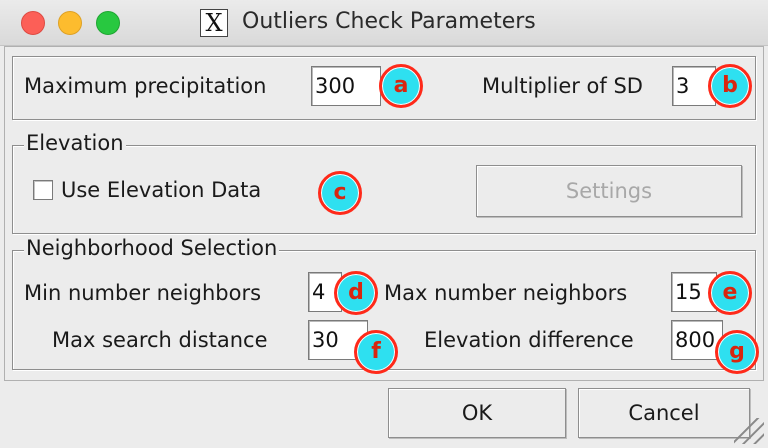 This screenshot has width=768, height=448. I want to click on minimize-window-button, so click(70, 23).